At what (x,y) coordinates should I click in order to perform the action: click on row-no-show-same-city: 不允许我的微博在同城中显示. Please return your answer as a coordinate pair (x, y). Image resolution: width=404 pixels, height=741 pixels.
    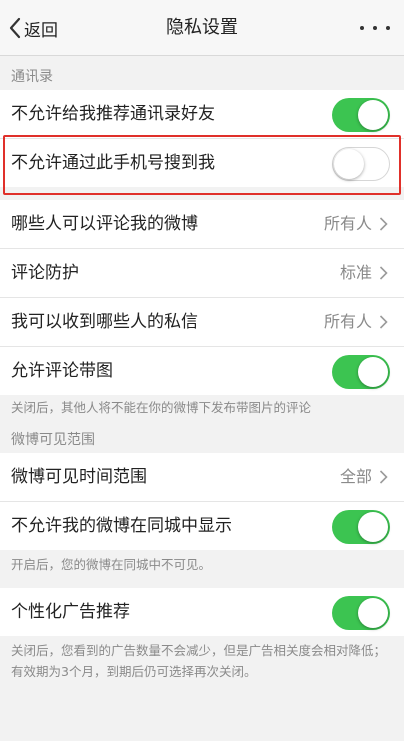
    Looking at the image, I should click on (202, 526).